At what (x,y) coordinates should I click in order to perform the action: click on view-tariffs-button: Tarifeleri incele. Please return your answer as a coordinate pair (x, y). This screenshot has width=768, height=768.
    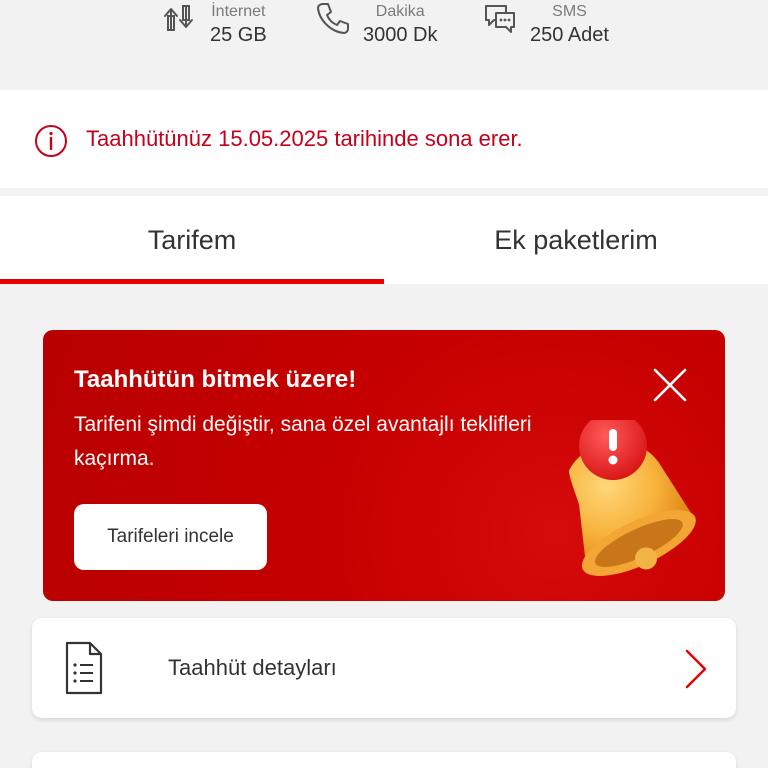
    Looking at the image, I should click on (170, 537).